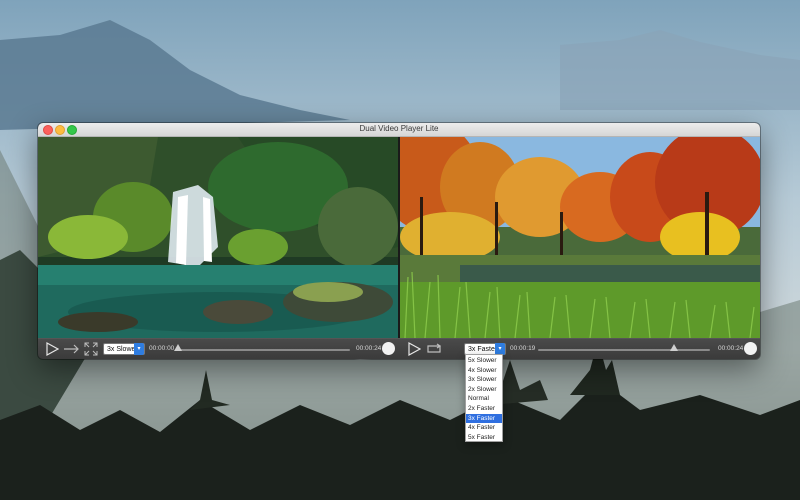  Describe the element at coordinates (624, 350) in the screenshot. I see `right-progress-track` at that location.